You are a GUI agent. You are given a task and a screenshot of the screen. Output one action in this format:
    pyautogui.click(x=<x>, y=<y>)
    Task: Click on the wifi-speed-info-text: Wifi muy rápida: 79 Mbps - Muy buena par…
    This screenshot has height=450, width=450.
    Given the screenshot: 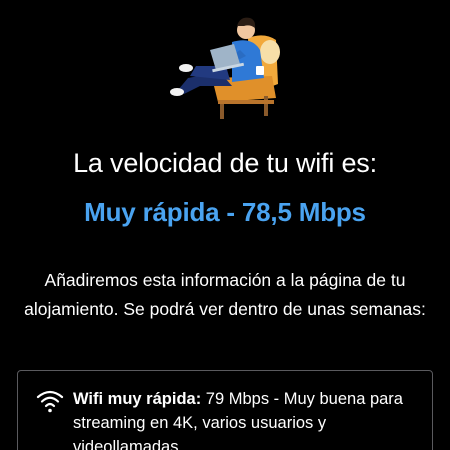 What is the action you would take?
    pyautogui.click(x=248, y=418)
    